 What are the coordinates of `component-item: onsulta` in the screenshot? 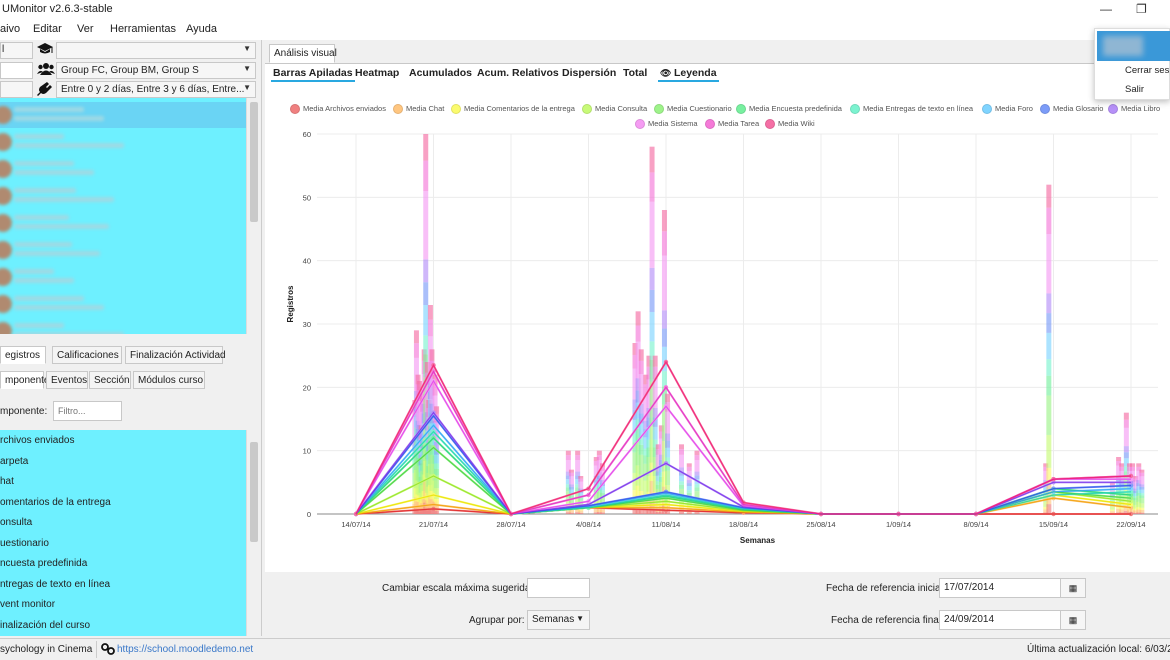 It's located at (16, 522).